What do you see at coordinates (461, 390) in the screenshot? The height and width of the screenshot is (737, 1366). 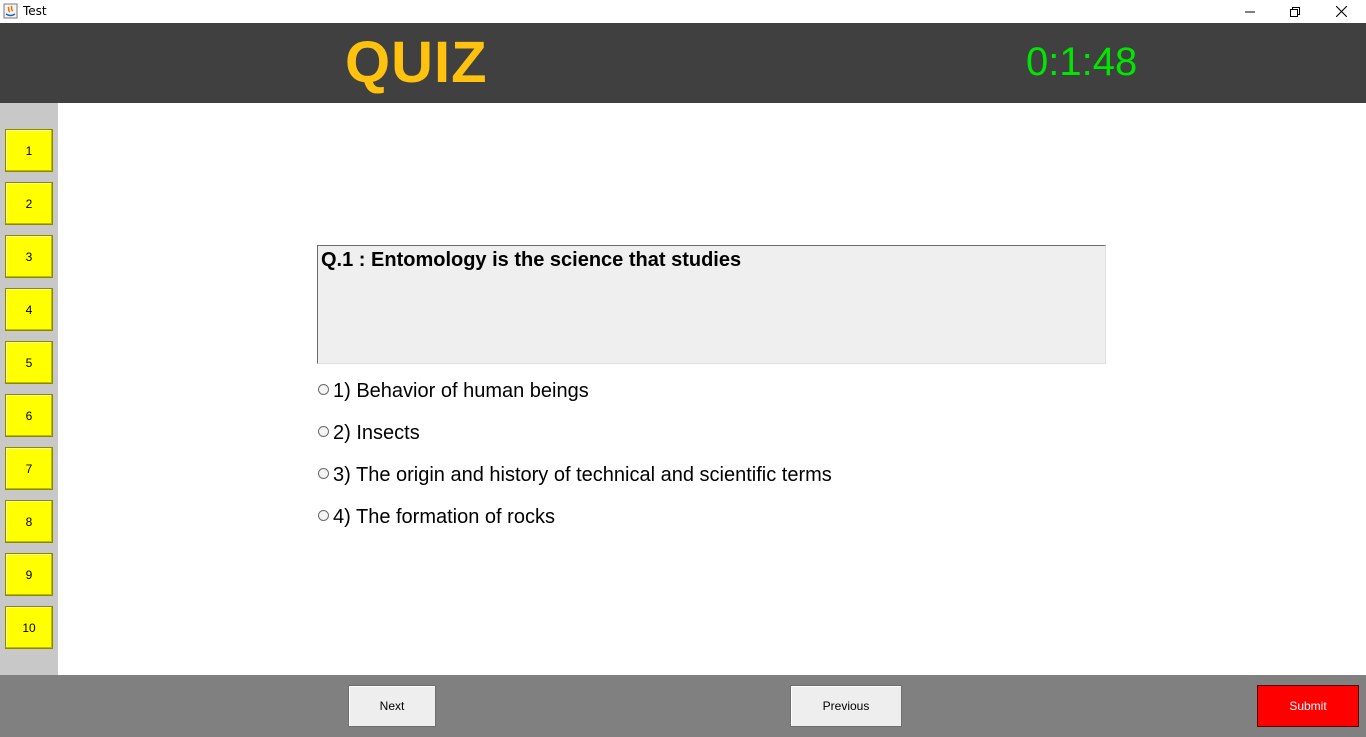 I see `option-1-label: 1) Behavior of human beings` at bounding box center [461, 390].